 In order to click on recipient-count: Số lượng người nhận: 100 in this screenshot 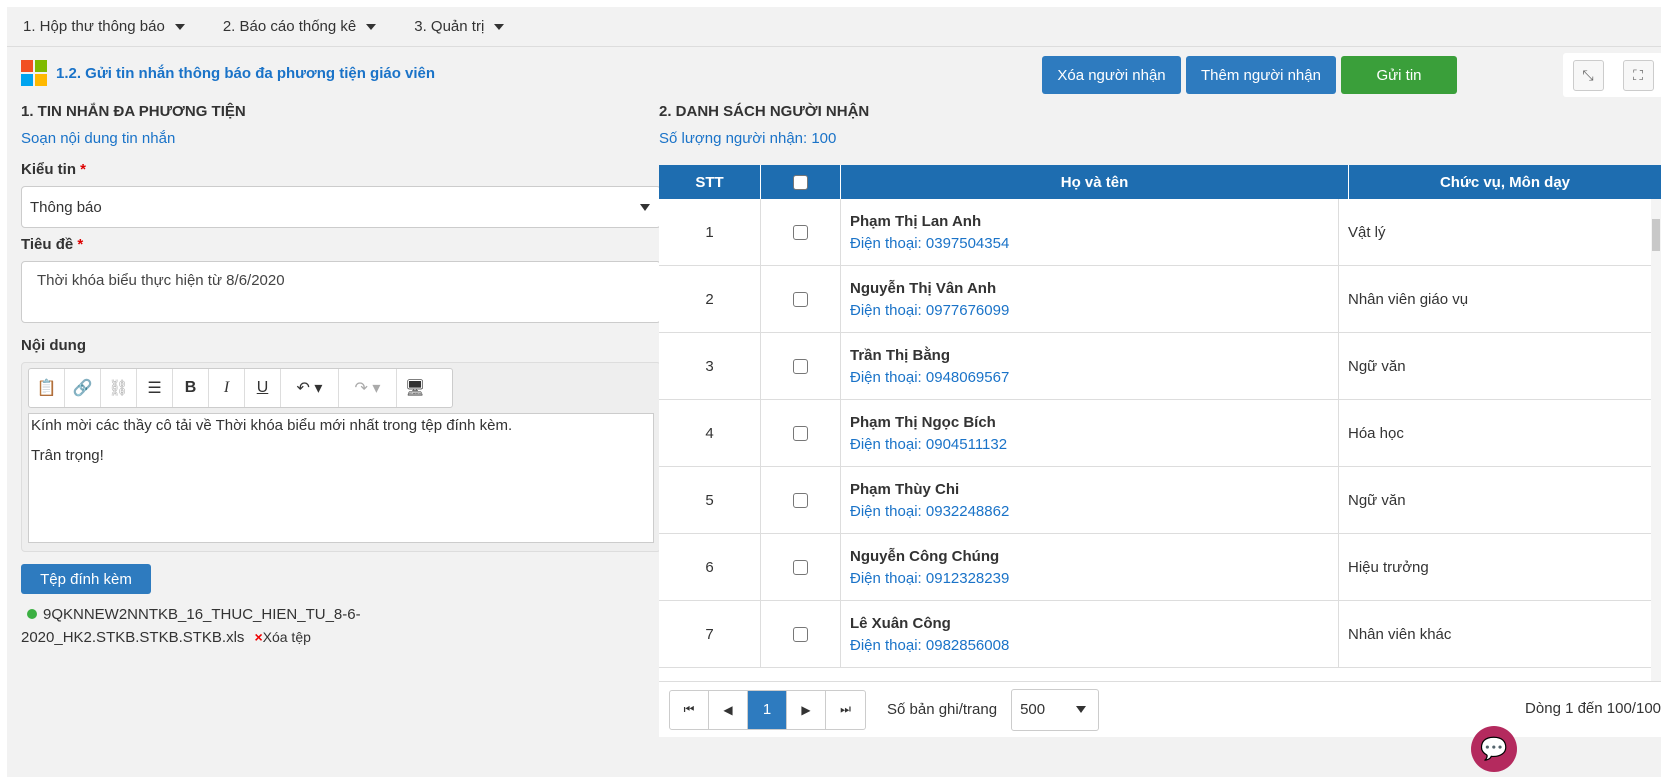, I will do `click(748, 138)`.